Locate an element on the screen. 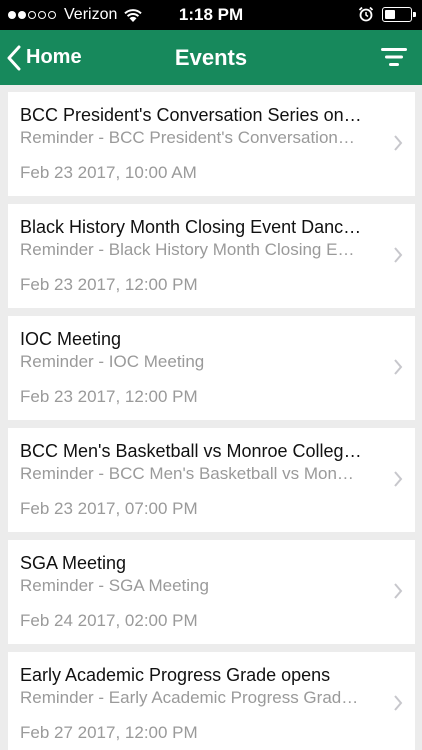 This screenshot has width=422, height=750. filter-icon is located at coordinates (394, 57).